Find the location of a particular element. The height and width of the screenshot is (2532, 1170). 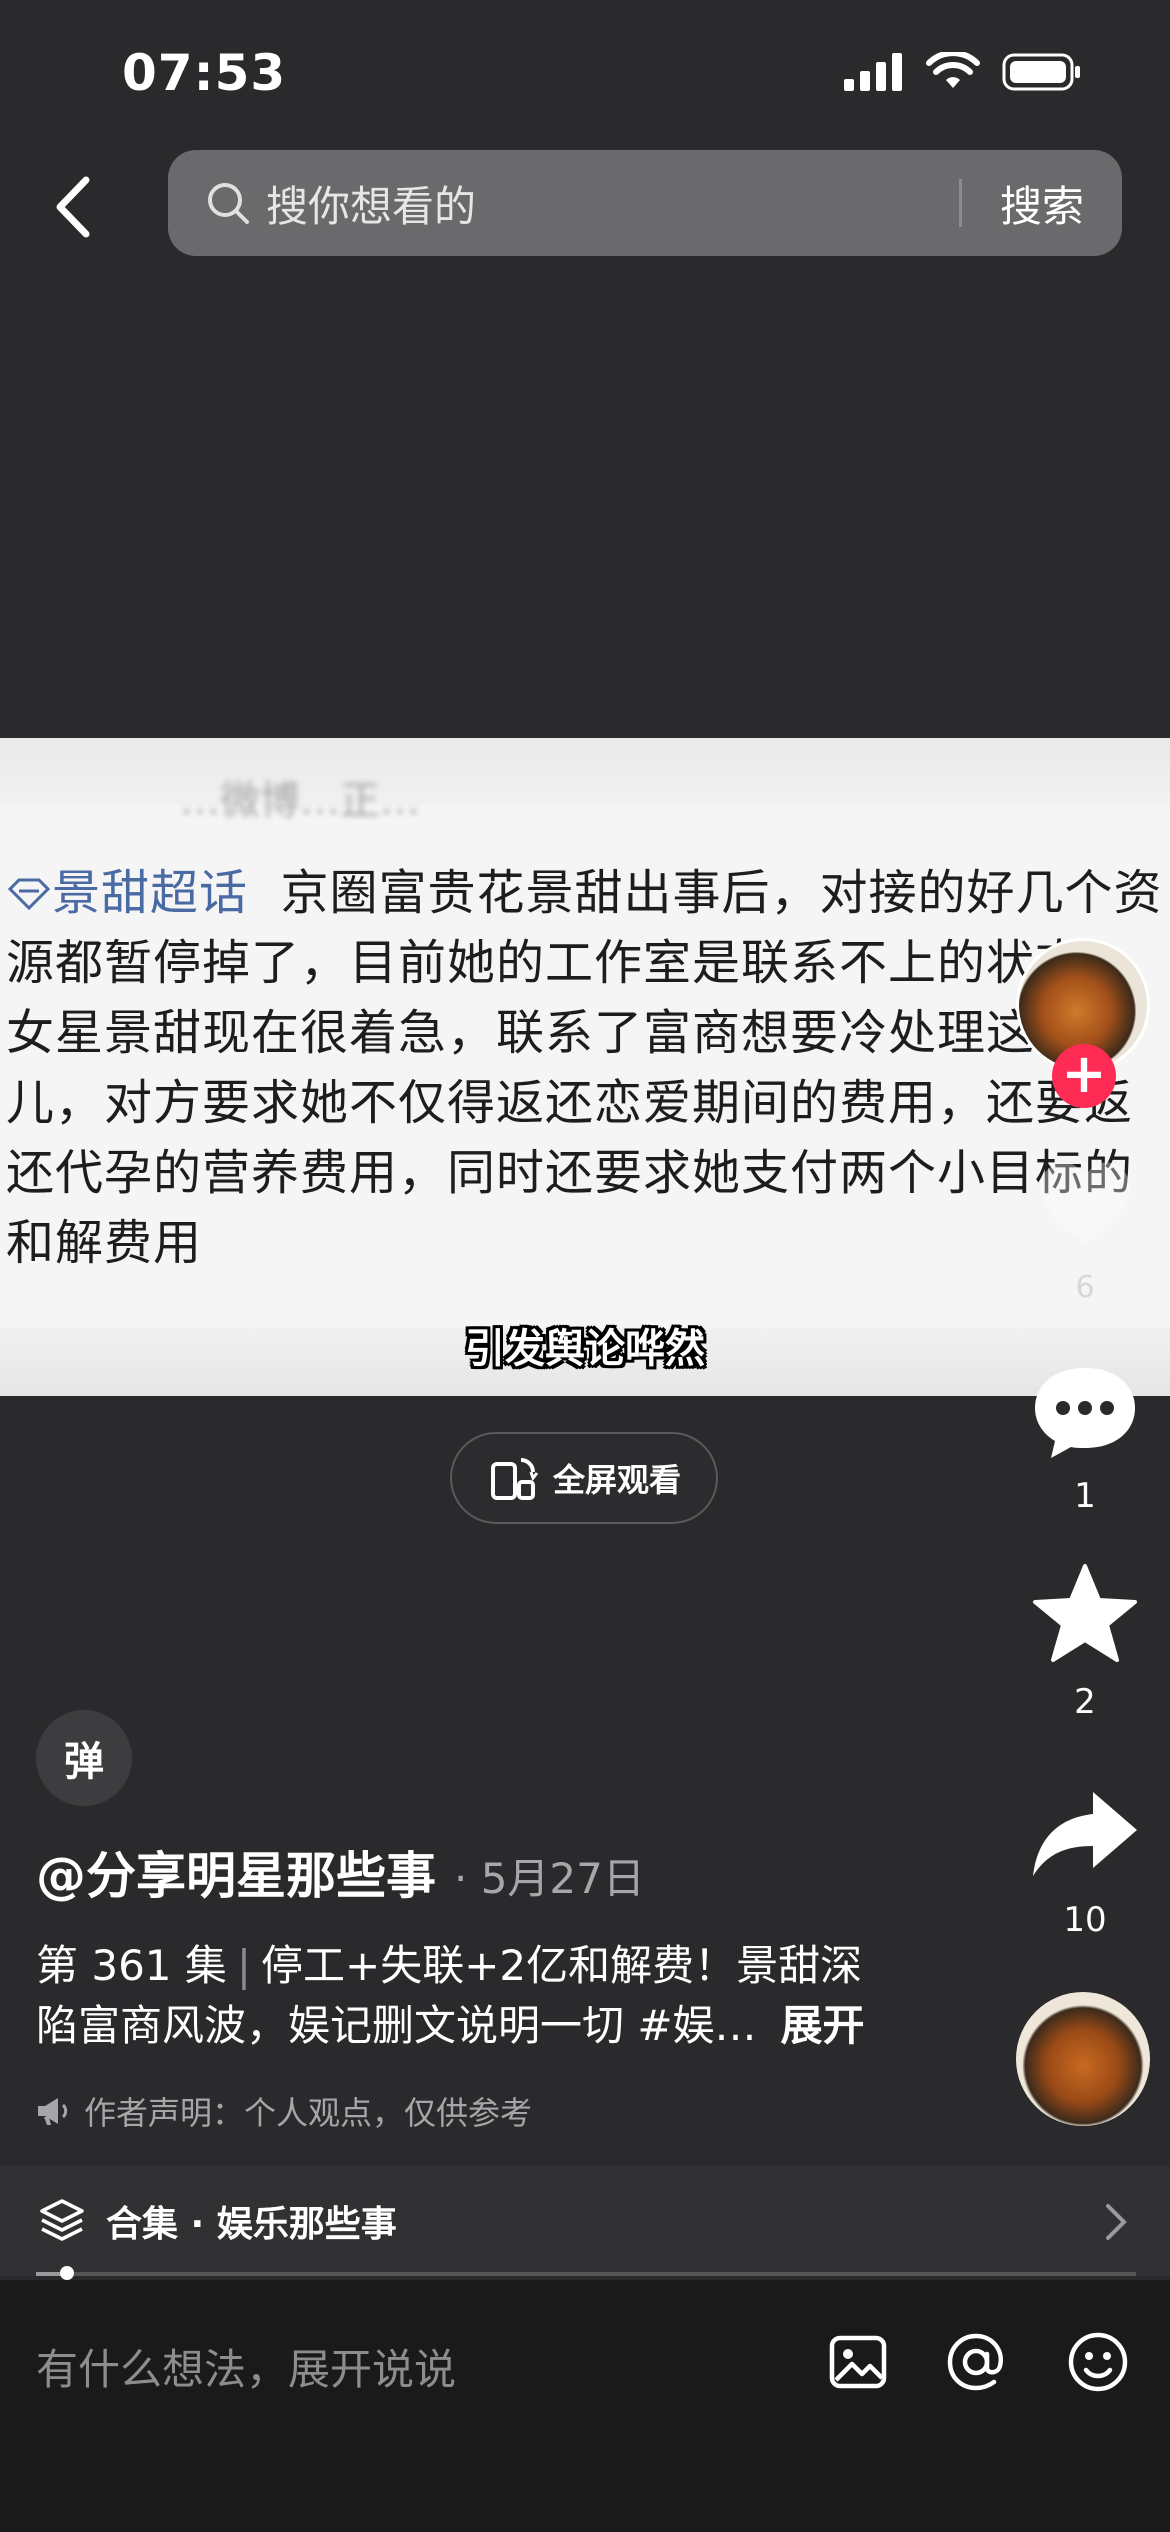

author-handle: @分享明星那些事 is located at coordinates (236, 1876).